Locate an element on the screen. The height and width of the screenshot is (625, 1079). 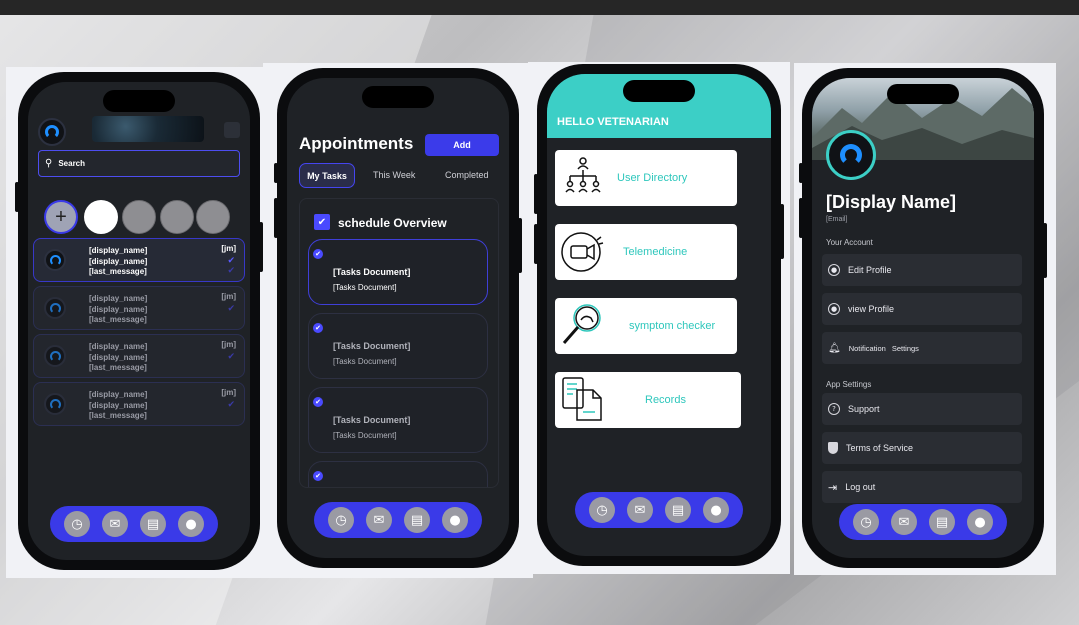
display-name: [Display Name] is located at coordinates (891, 202).